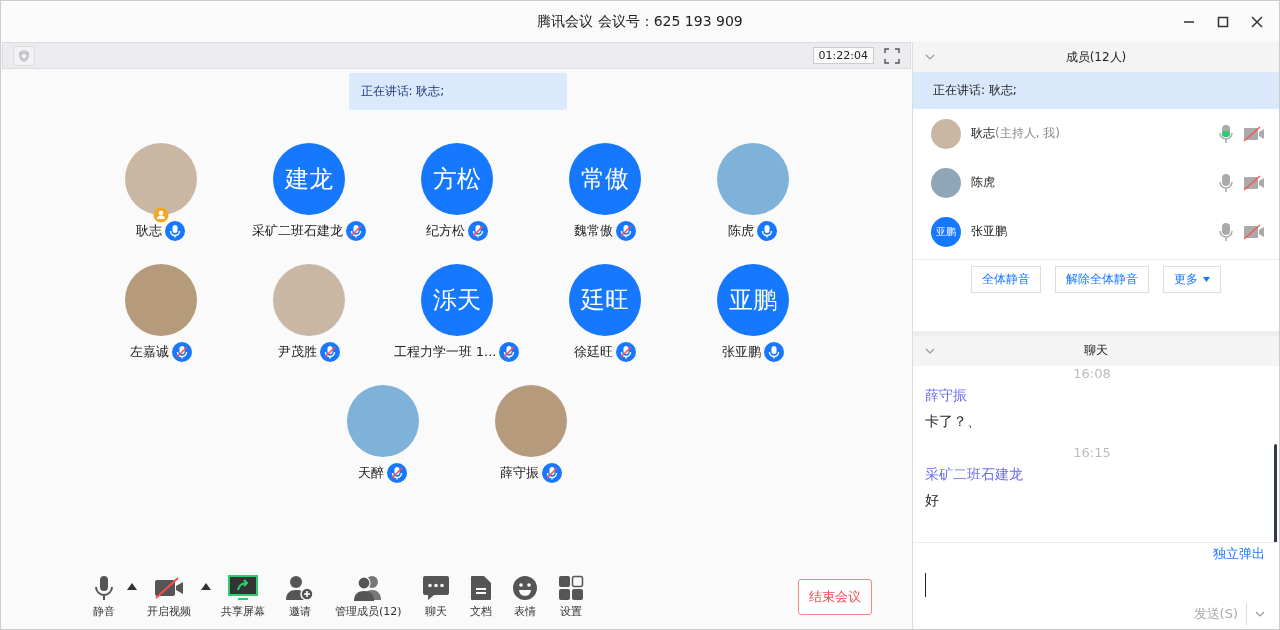  What do you see at coordinates (368, 597) in the screenshot?
I see `toolbar-button: 管理成员(12)` at bounding box center [368, 597].